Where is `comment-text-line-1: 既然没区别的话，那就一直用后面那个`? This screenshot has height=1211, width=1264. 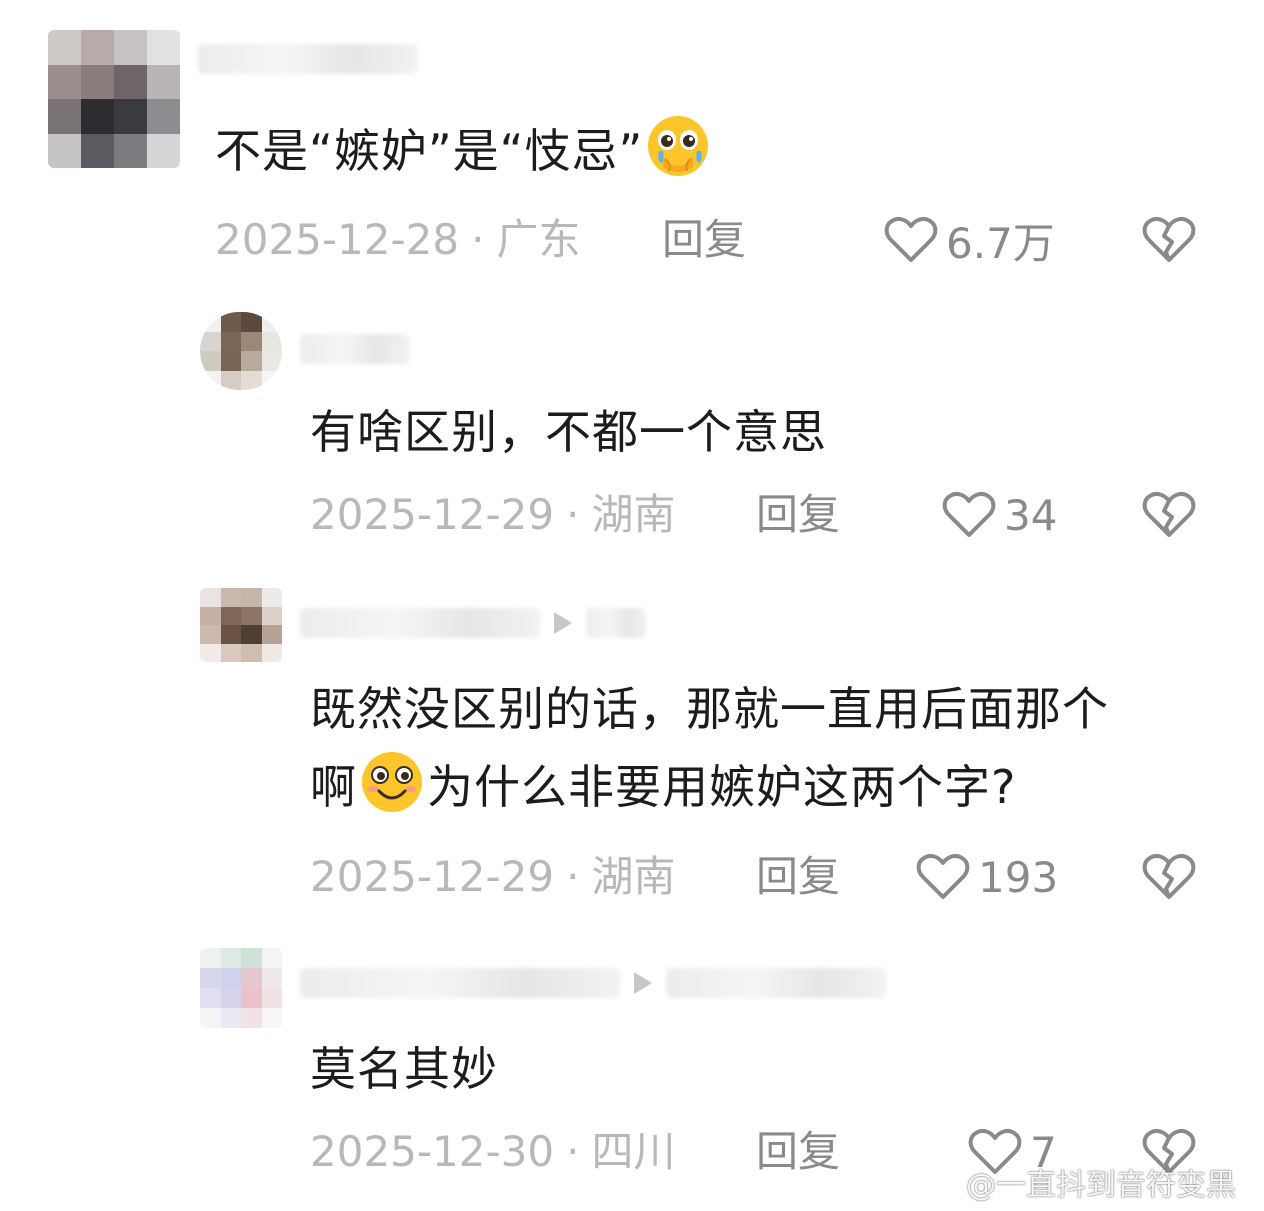
comment-text-line-1: 既然没区别的话，那就一直用后面那个 is located at coordinates (709, 709).